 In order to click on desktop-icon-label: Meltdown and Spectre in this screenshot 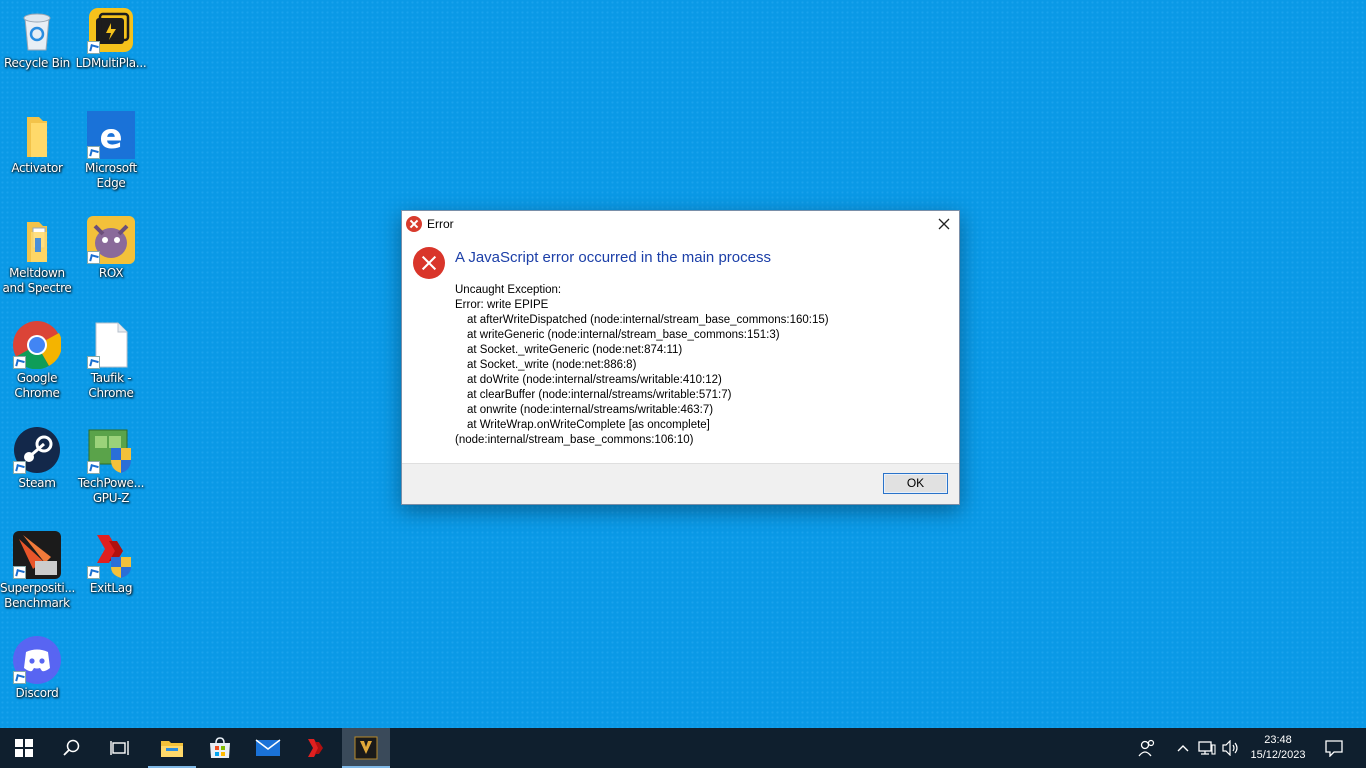, I will do `click(37, 280)`.